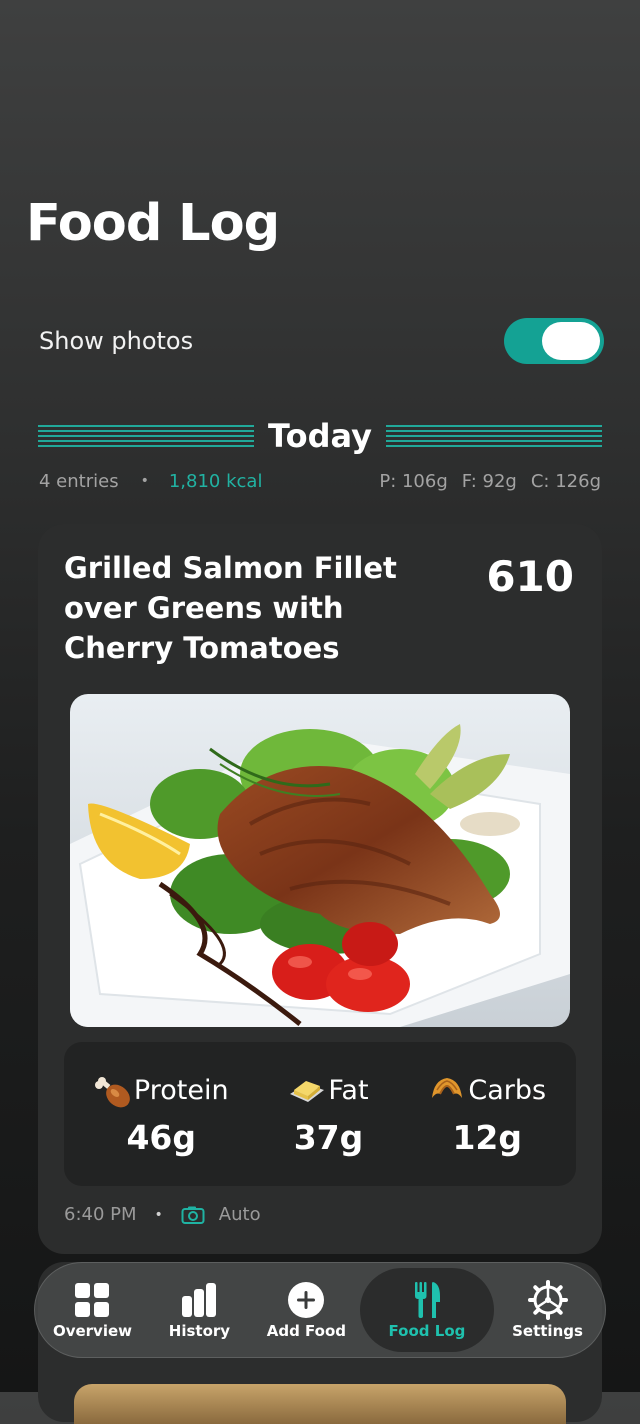 The height and width of the screenshot is (1424, 640). What do you see at coordinates (199, 1331) in the screenshot?
I see `tab-history-label: History` at bounding box center [199, 1331].